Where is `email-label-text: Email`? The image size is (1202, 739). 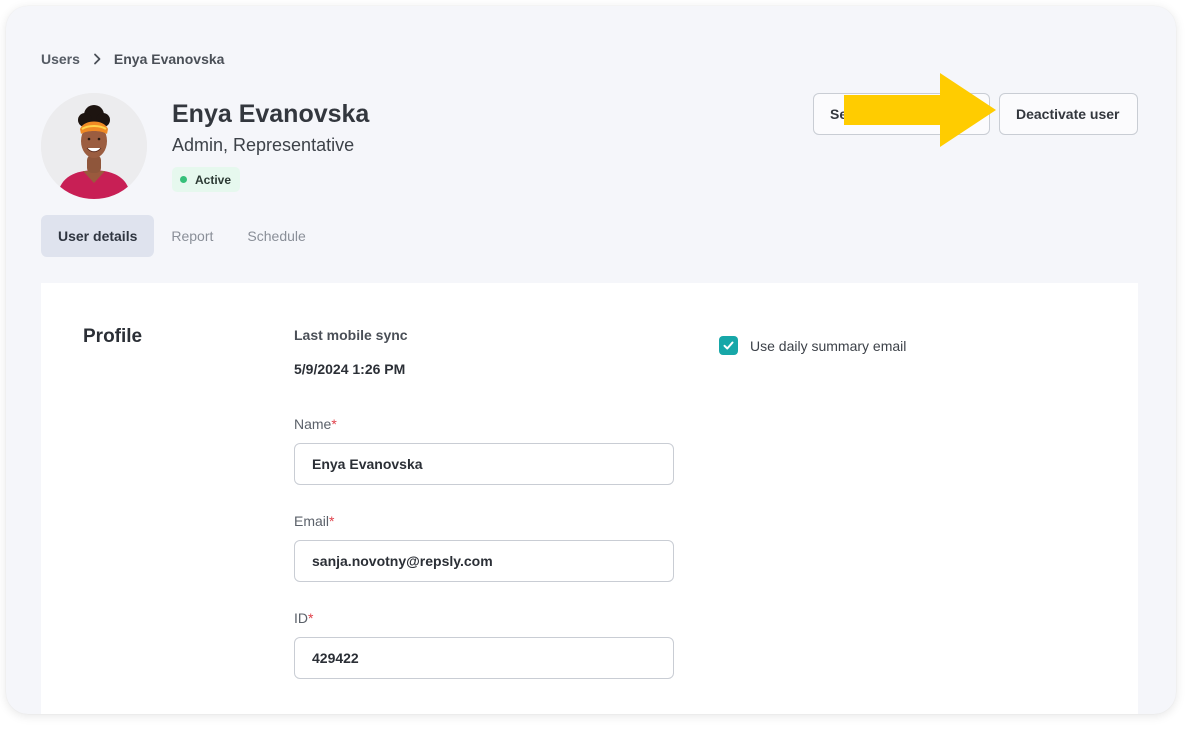 email-label-text: Email is located at coordinates (312, 521).